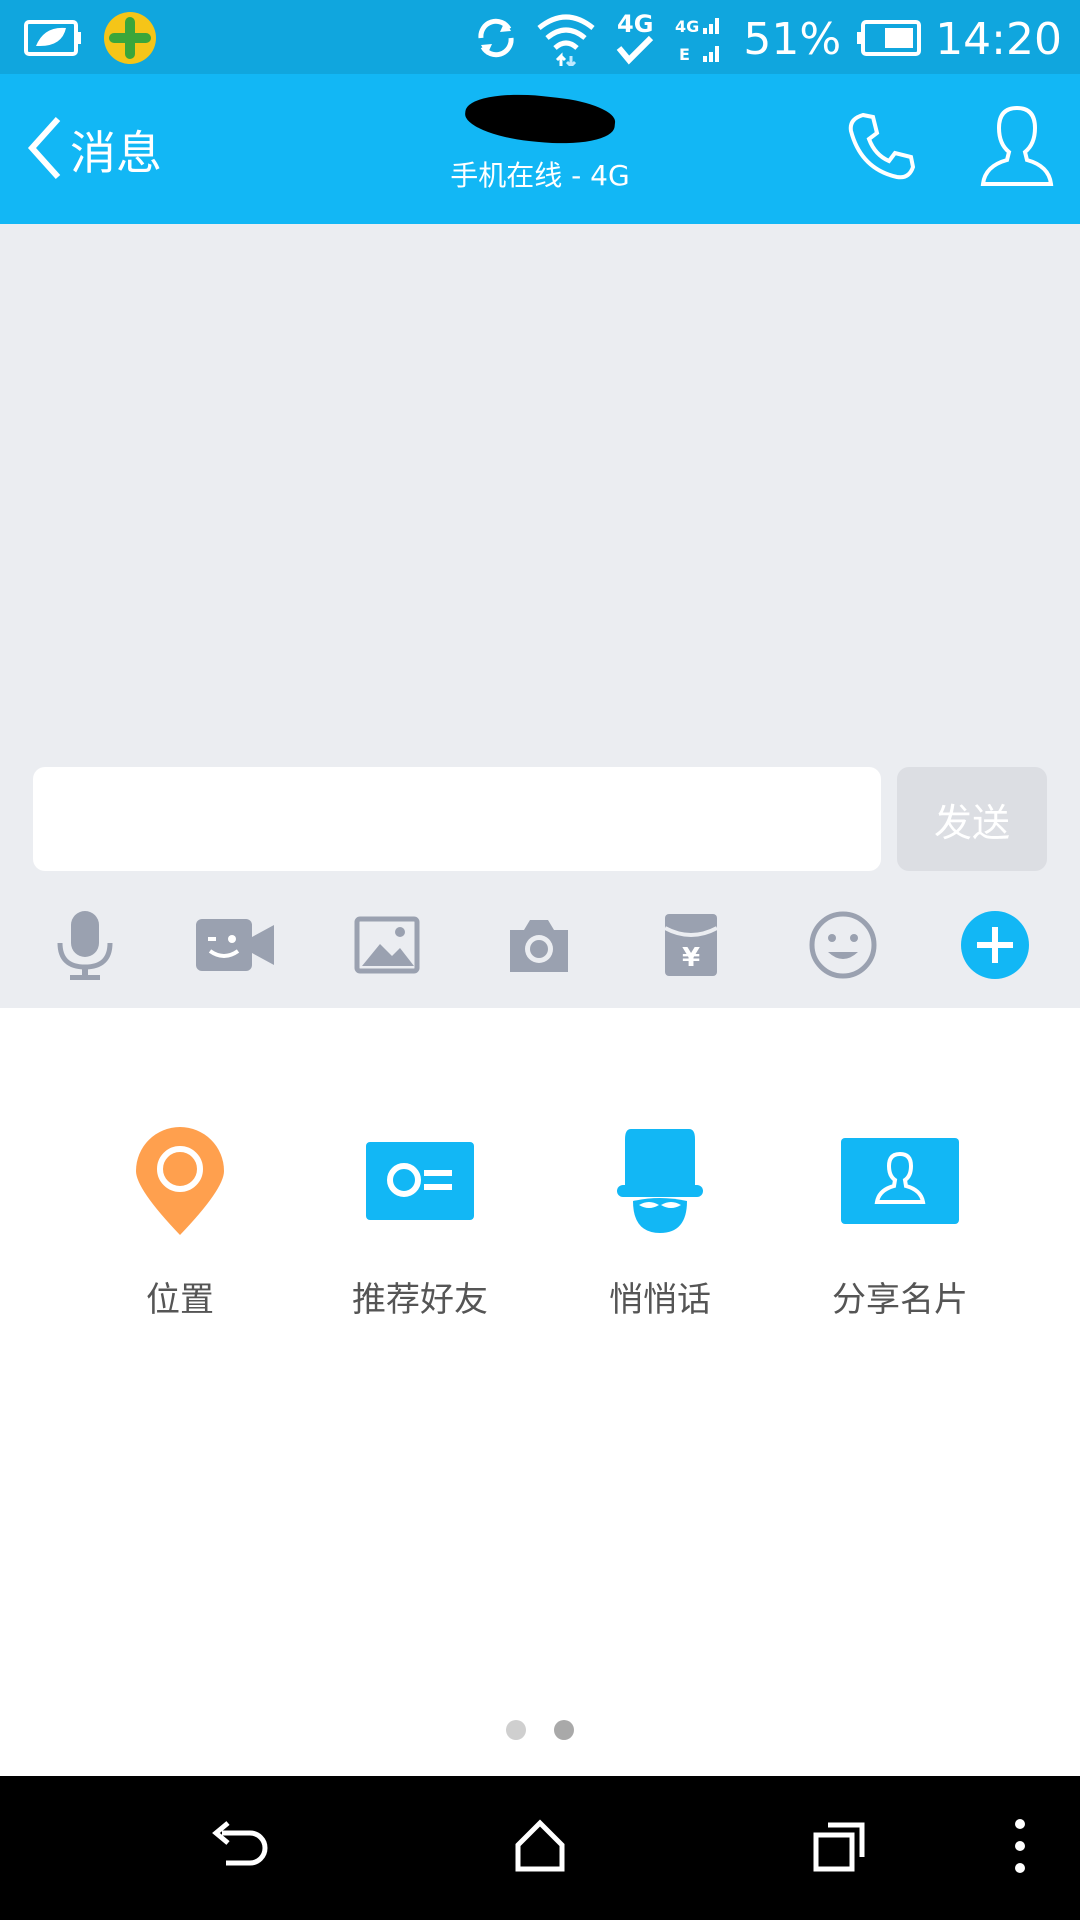  Describe the element at coordinates (701, 40) in the screenshot. I see `signal-icon: 4G E` at that location.